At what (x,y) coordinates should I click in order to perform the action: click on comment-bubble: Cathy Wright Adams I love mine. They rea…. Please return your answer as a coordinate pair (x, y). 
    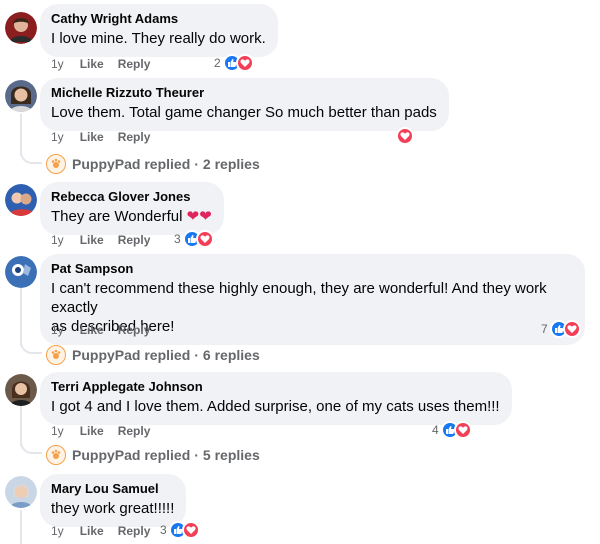
    Looking at the image, I should click on (159, 30).